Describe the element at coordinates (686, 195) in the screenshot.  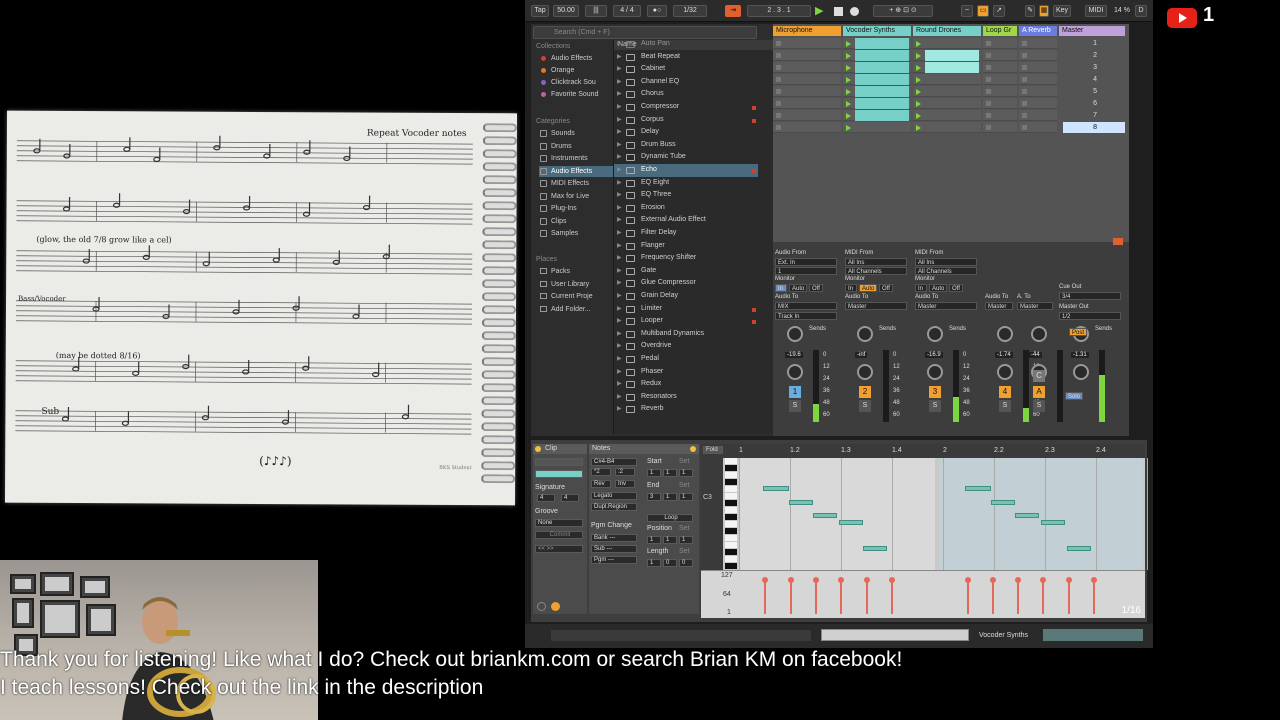
I see `browser-item: ▶ EQ Three` at that location.